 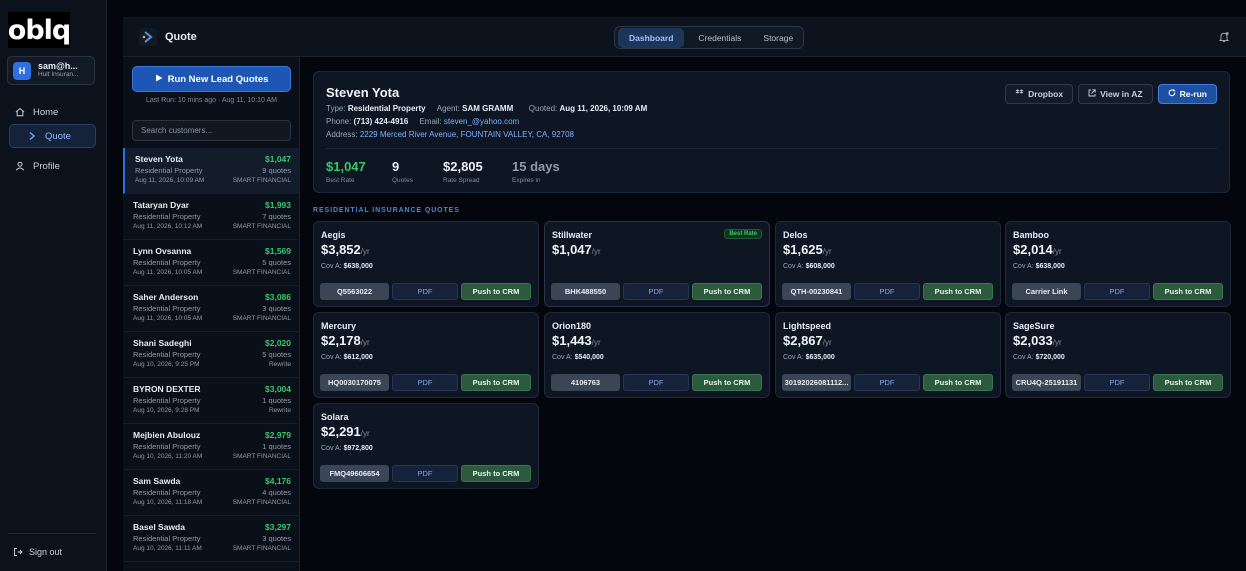 I want to click on customer-quoted-date: Aug 11, 2026, 10:09 AM, so click(x=603, y=108).